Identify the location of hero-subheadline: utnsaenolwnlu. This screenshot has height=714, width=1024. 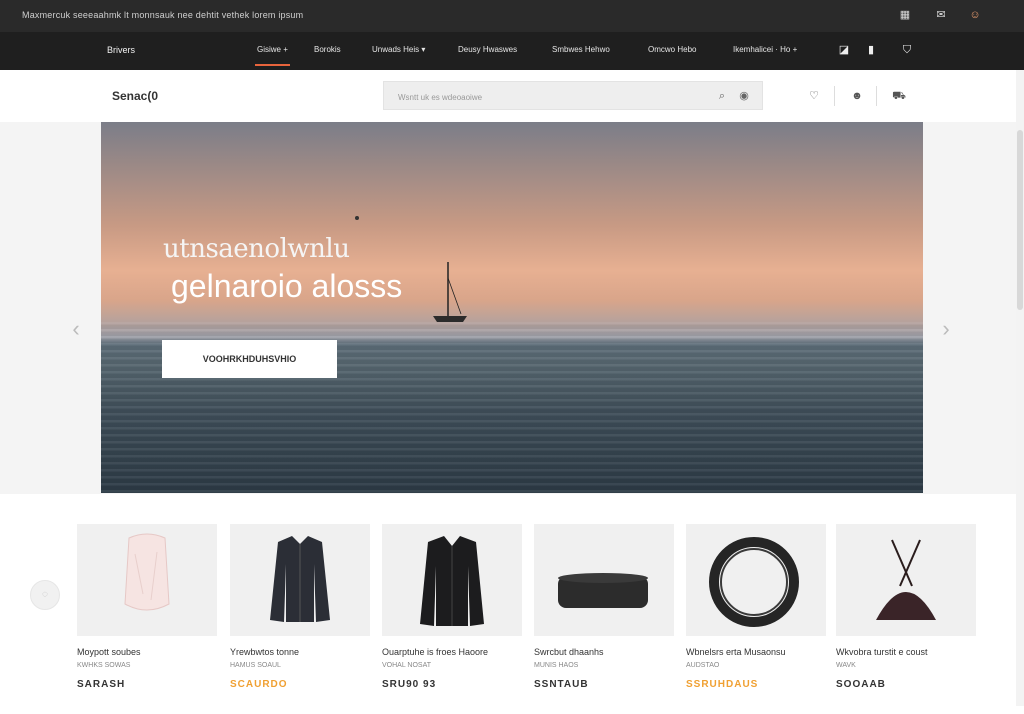
(256, 249).